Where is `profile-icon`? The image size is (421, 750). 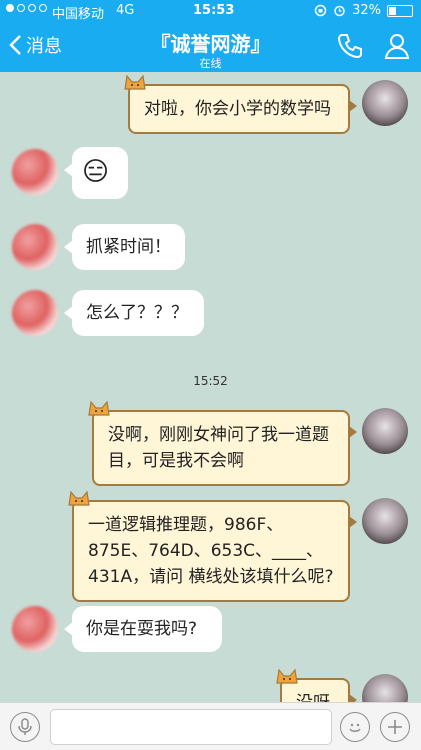
profile-icon is located at coordinates (397, 46).